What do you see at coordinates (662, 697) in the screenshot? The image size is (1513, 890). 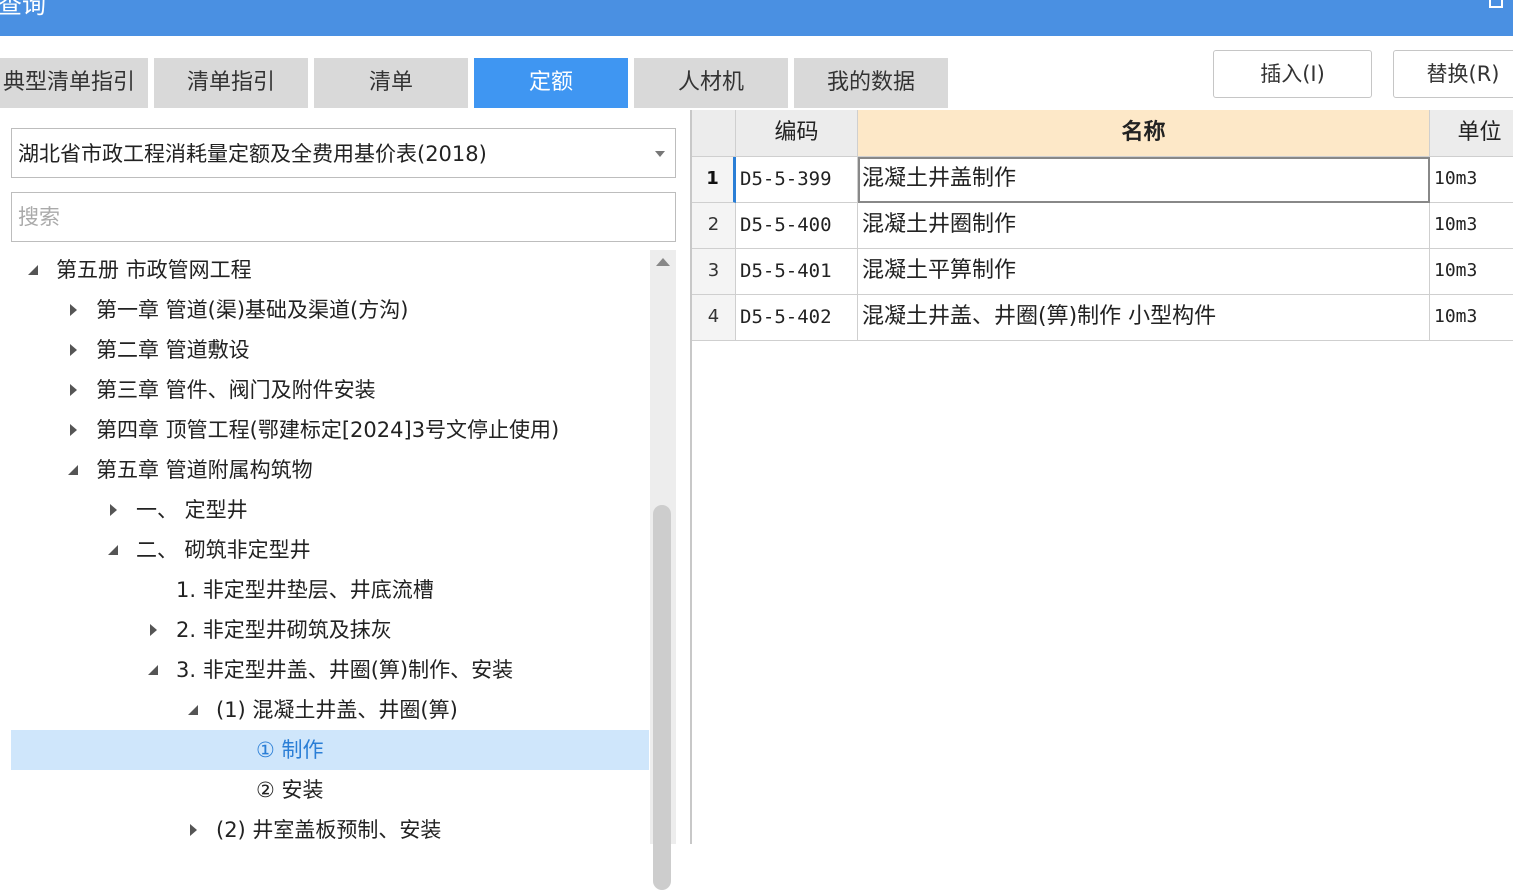 I see `scrollbar-thumb` at bounding box center [662, 697].